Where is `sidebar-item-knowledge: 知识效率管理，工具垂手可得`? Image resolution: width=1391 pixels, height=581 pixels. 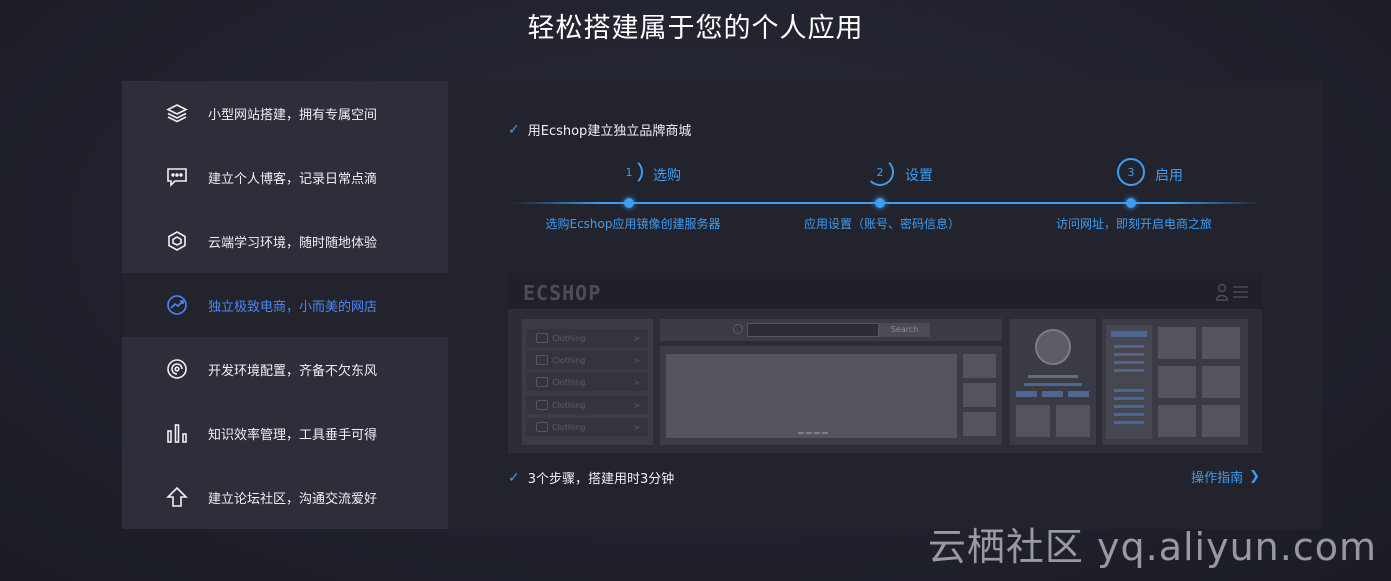
sidebar-item-knowledge: 知识效率管理，工具垂手可得 is located at coordinates (285, 433).